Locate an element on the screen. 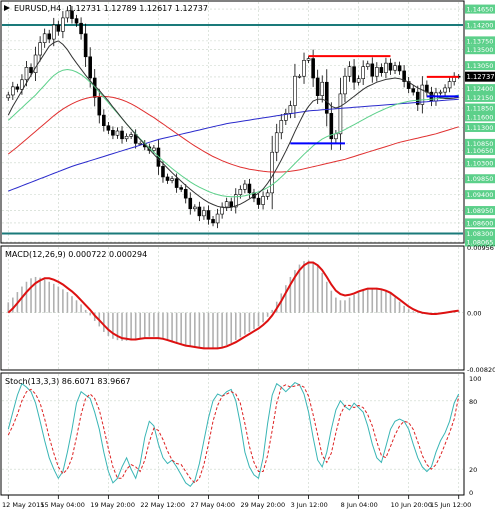 This screenshot has height=514, width=495. price-axis-label: 1.09850 is located at coordinates (480, 179).